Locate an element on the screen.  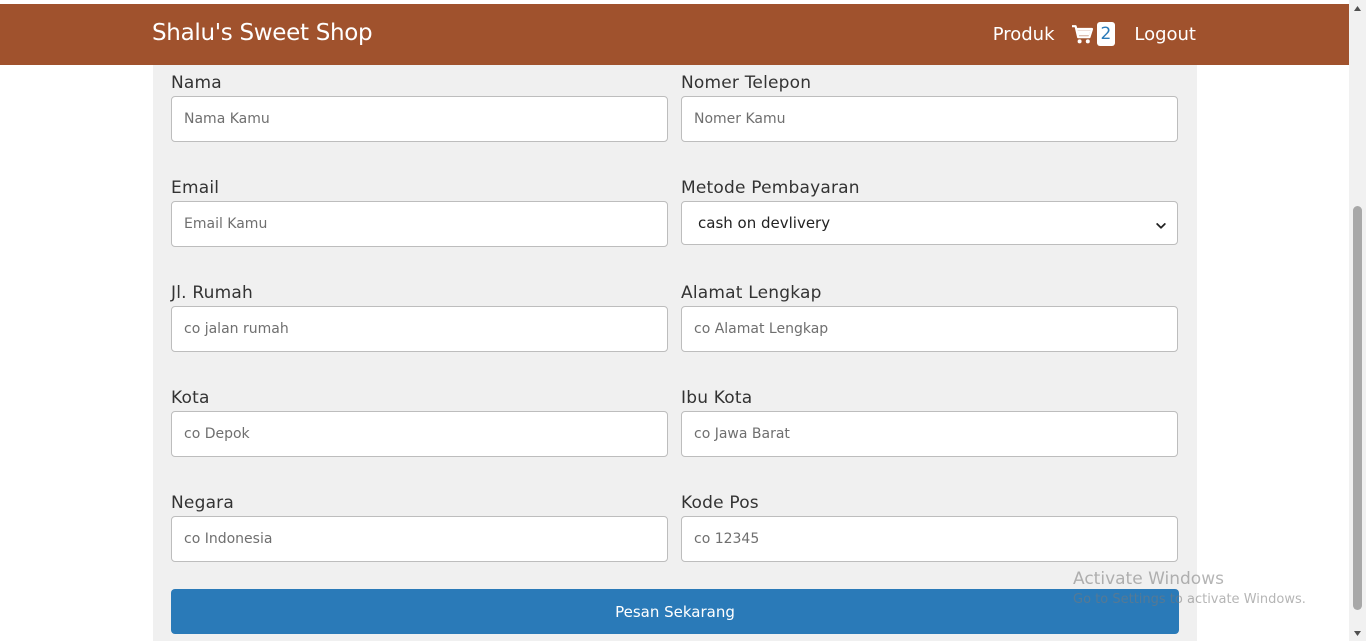
email-label: Email is located at coordinates (195, 188).